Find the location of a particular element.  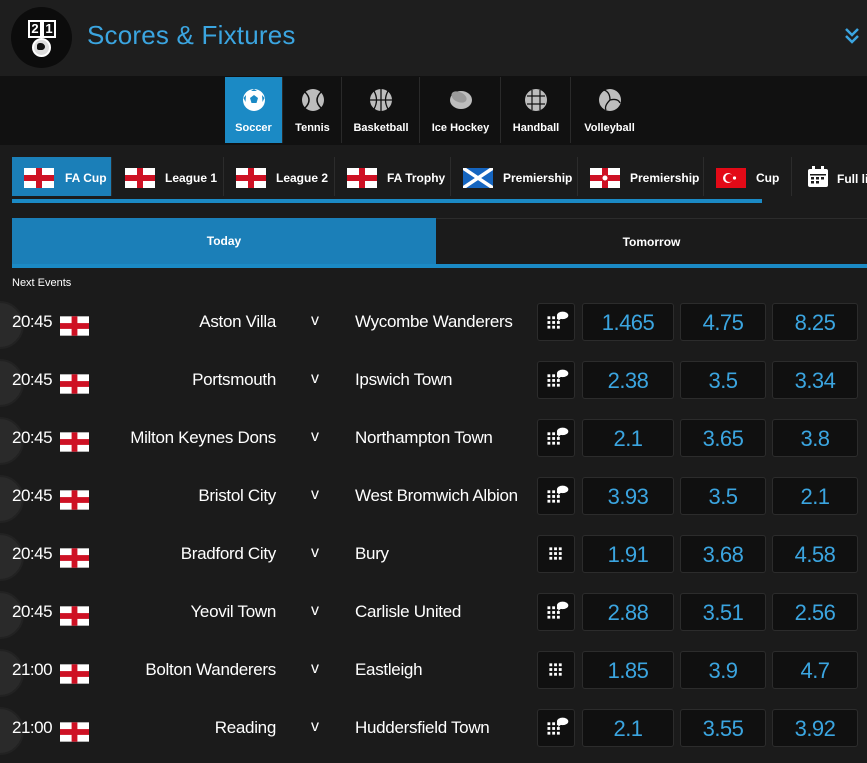

tab-today: Today is located at coordinates (224, 241).